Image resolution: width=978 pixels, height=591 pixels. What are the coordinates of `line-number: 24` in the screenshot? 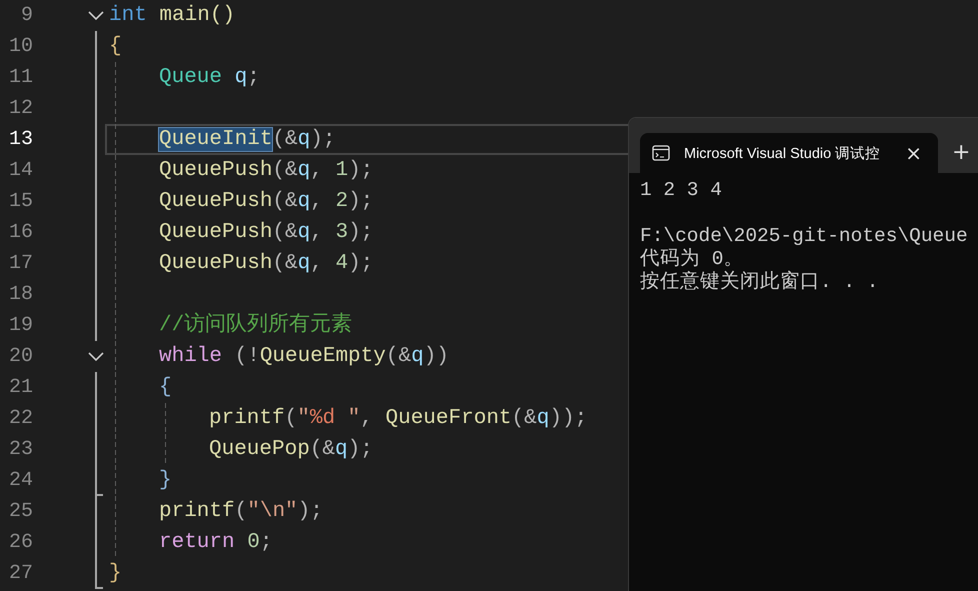 It's located at (20, 481).